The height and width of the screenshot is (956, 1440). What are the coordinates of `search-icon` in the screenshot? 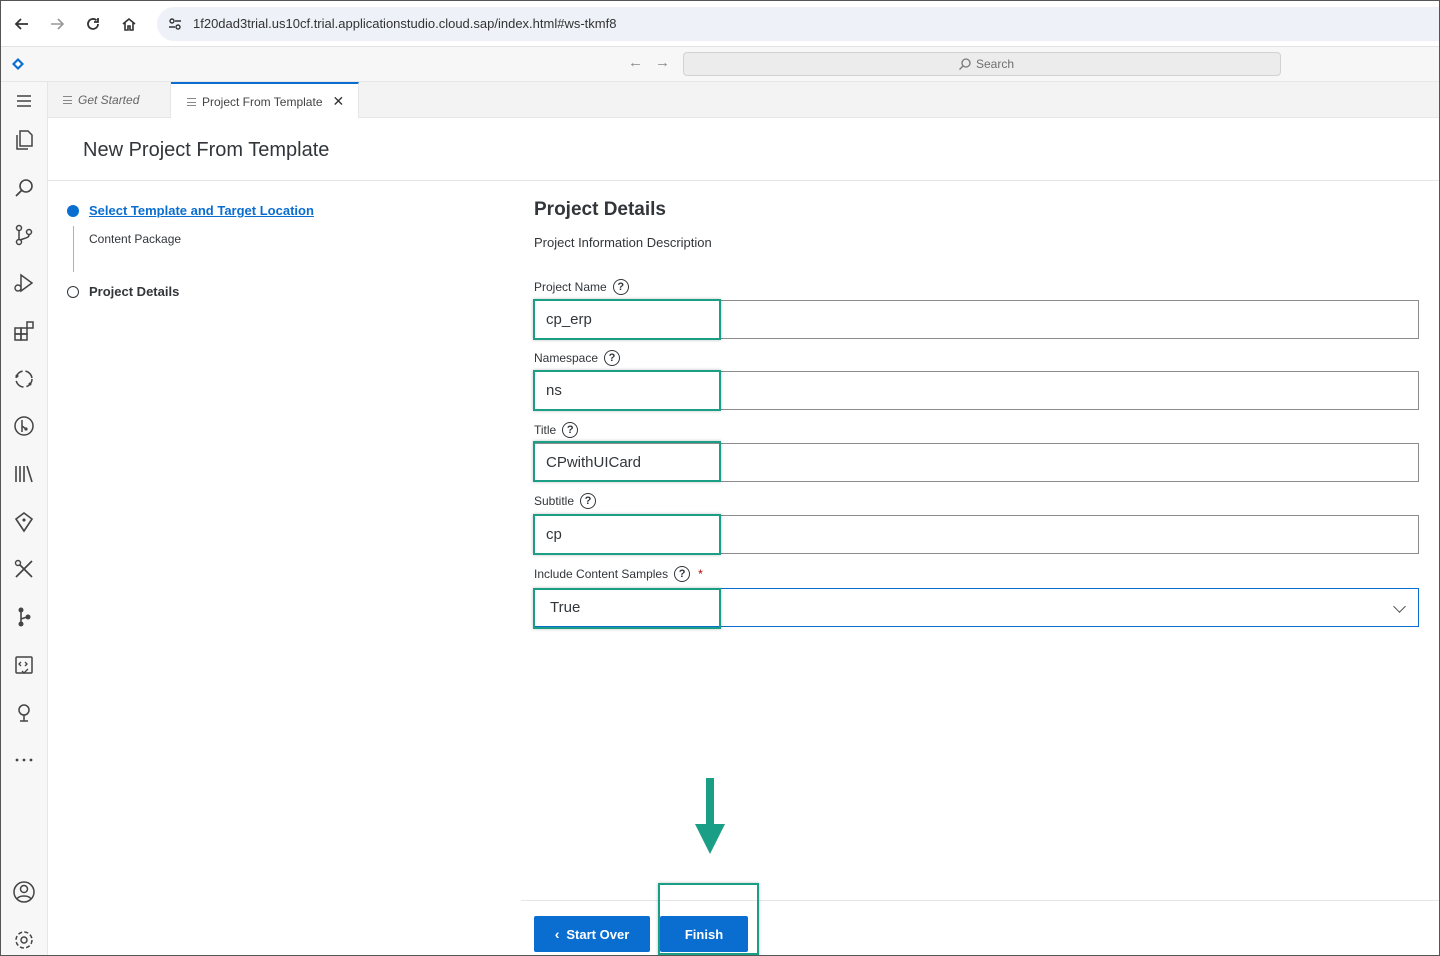 It's located at (24, 188).